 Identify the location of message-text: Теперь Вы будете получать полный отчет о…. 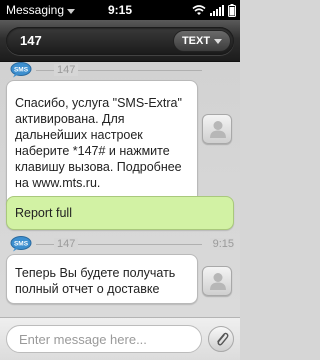
(95, 281).